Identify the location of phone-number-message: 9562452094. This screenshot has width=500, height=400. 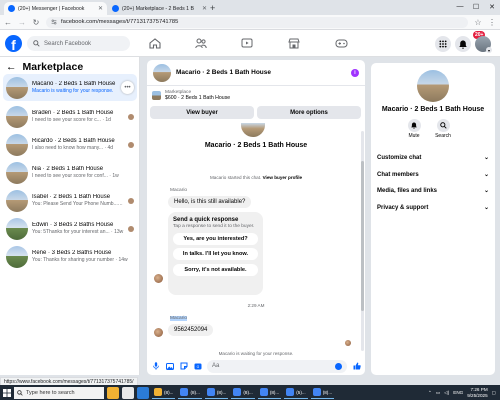
(191, 330).